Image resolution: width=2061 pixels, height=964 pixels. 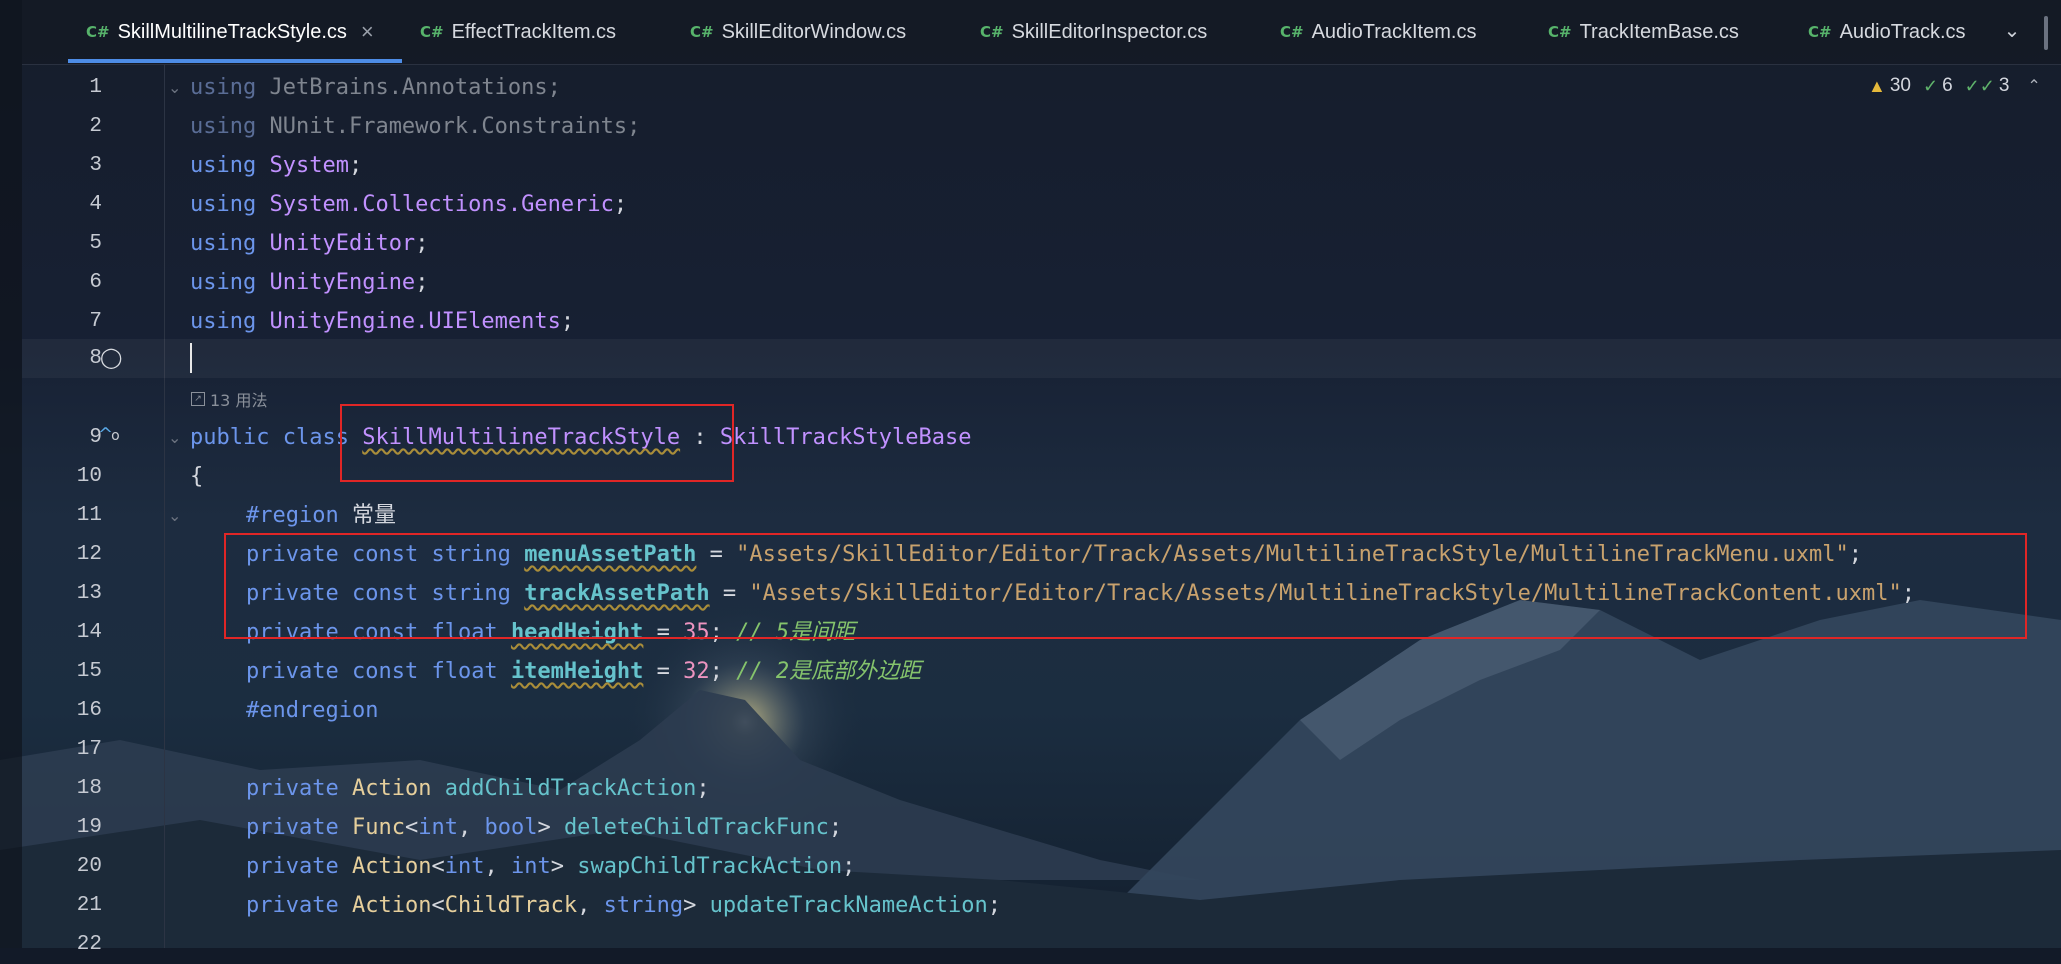 What do you see at coordinates (829, 671) in the screenshot?
I see `comment: // 2是底部外边距` at bounding box center [829, 671].